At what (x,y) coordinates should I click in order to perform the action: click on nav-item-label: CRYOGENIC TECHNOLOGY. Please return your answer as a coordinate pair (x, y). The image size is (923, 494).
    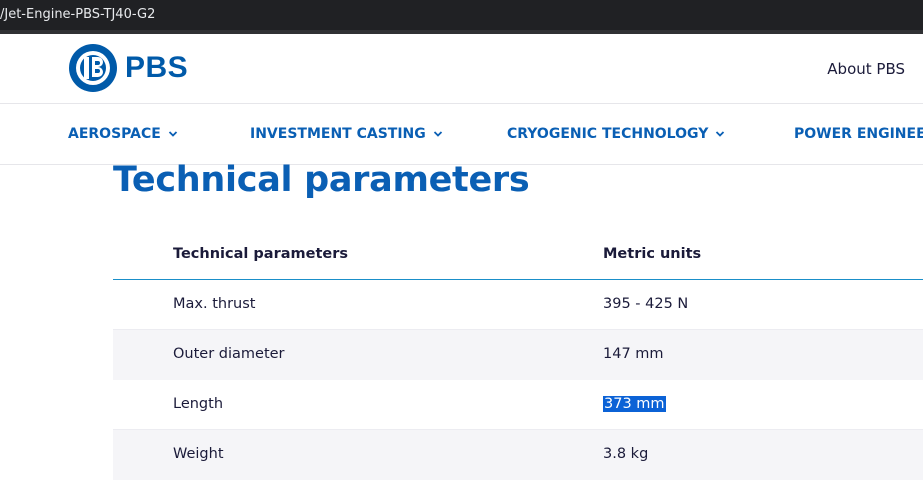
    Looking at the image, I should click on (608, 134).